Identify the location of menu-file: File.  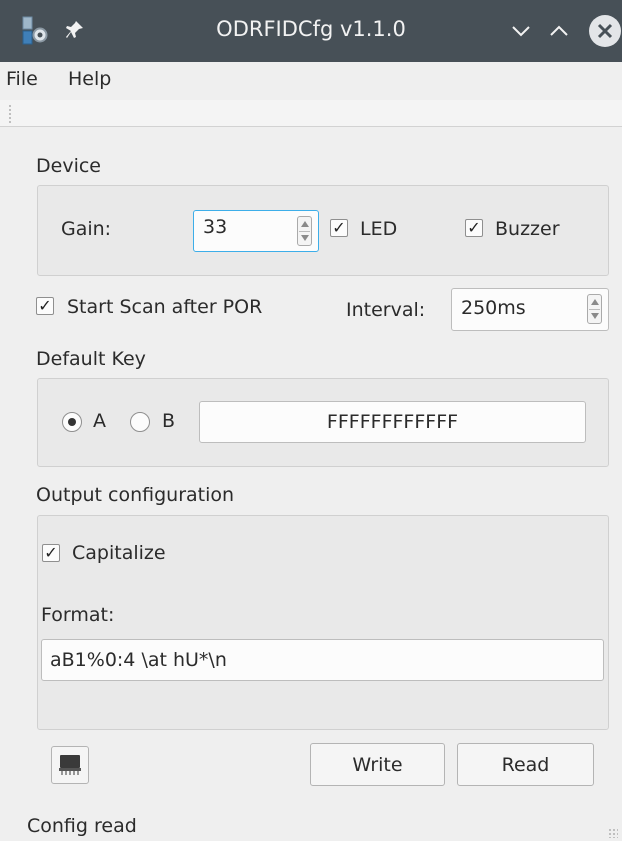
(22, 79).